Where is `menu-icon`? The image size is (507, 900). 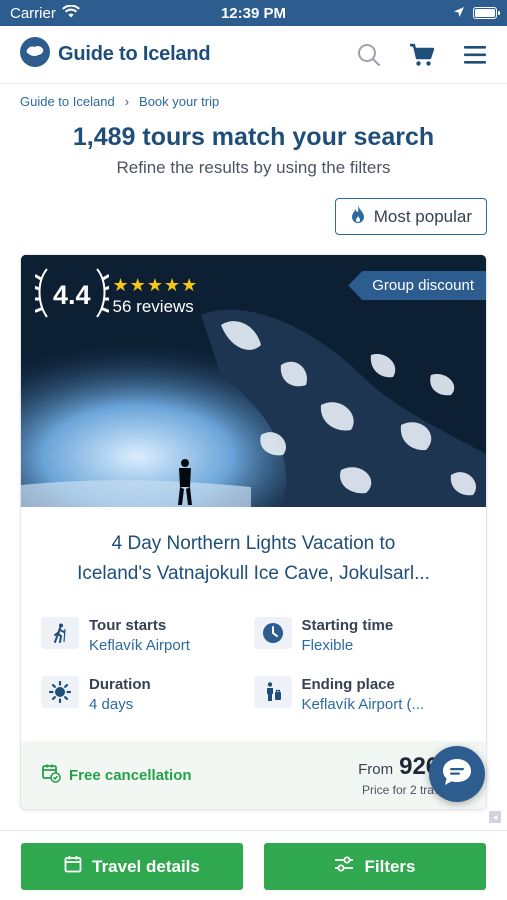 menu-icon is located at coordinates (475, 55).